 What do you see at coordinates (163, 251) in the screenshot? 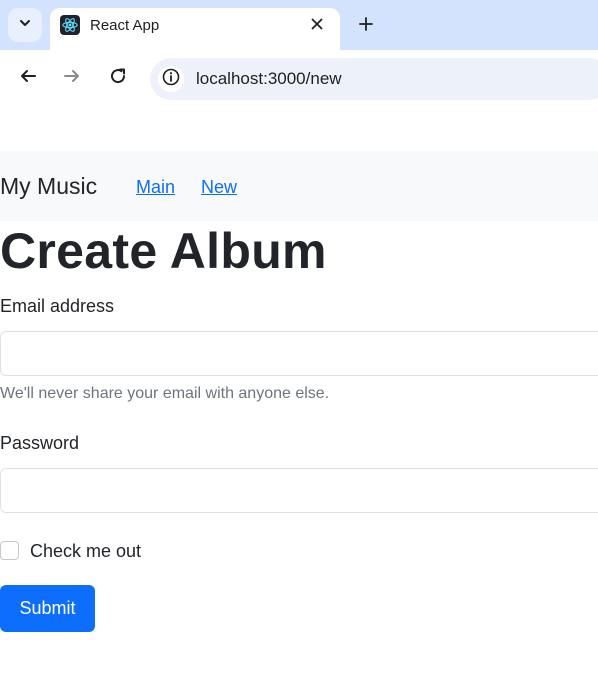
I see `page-title: Create Album` at bounding box center [163, 251].